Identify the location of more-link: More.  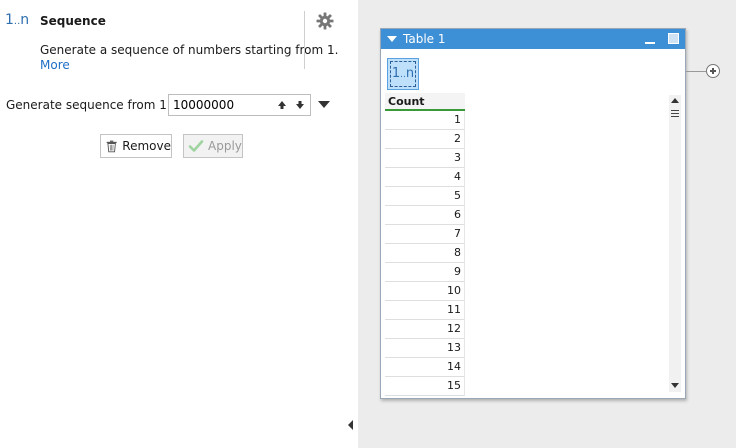
(55, 65).